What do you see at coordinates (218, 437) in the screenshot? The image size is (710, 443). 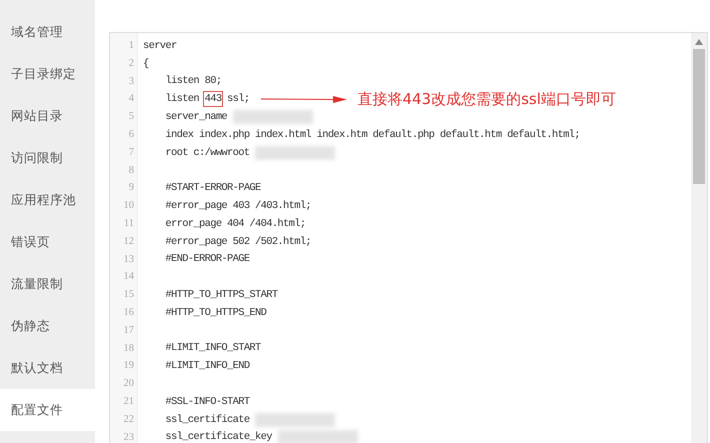 I see `code-line: ssl_certificate_key` at bounding box center [218, 437].